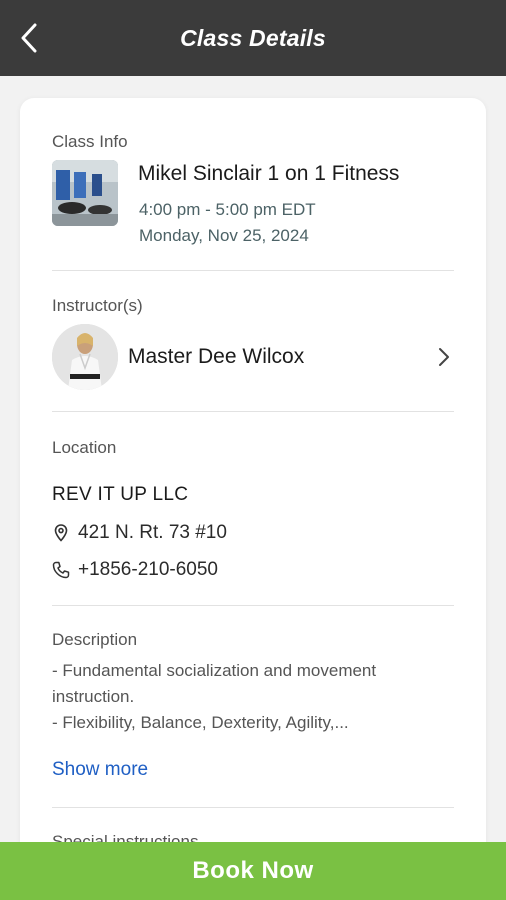 The image size is (506, 900). I want to click on chevron-left-icon, so click(29, 38).